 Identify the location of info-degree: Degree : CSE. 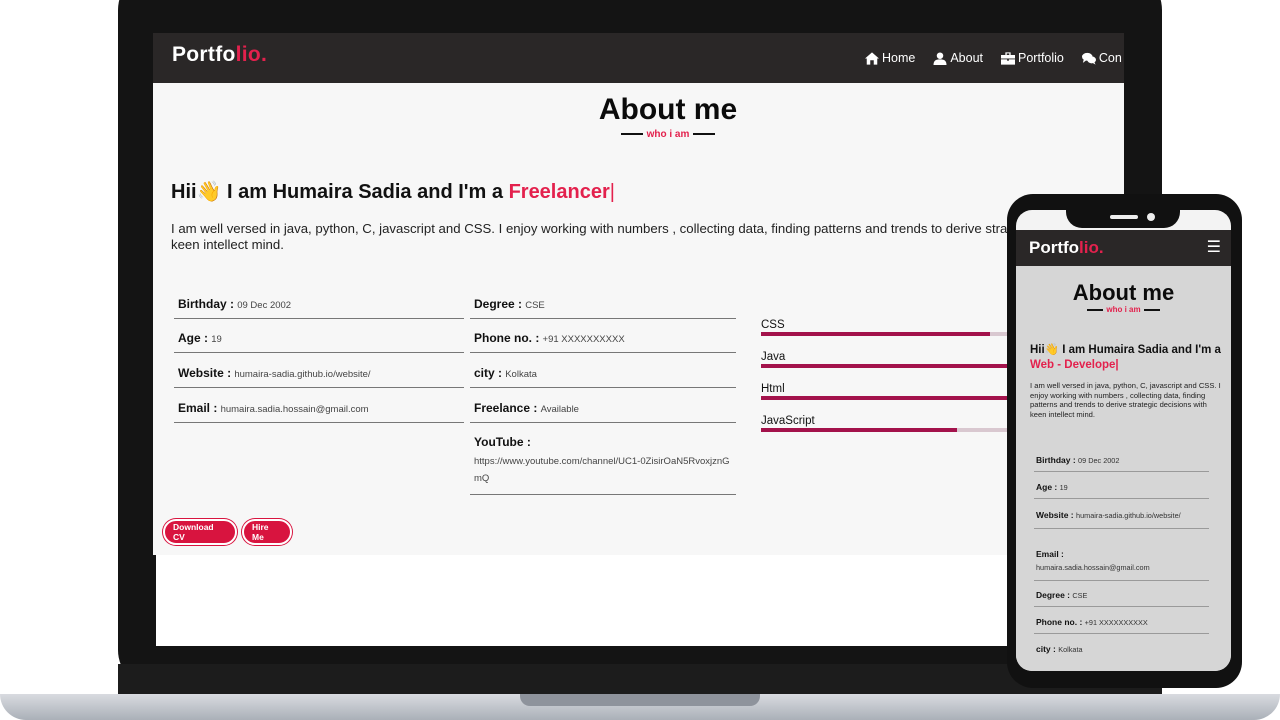
(603, 308).